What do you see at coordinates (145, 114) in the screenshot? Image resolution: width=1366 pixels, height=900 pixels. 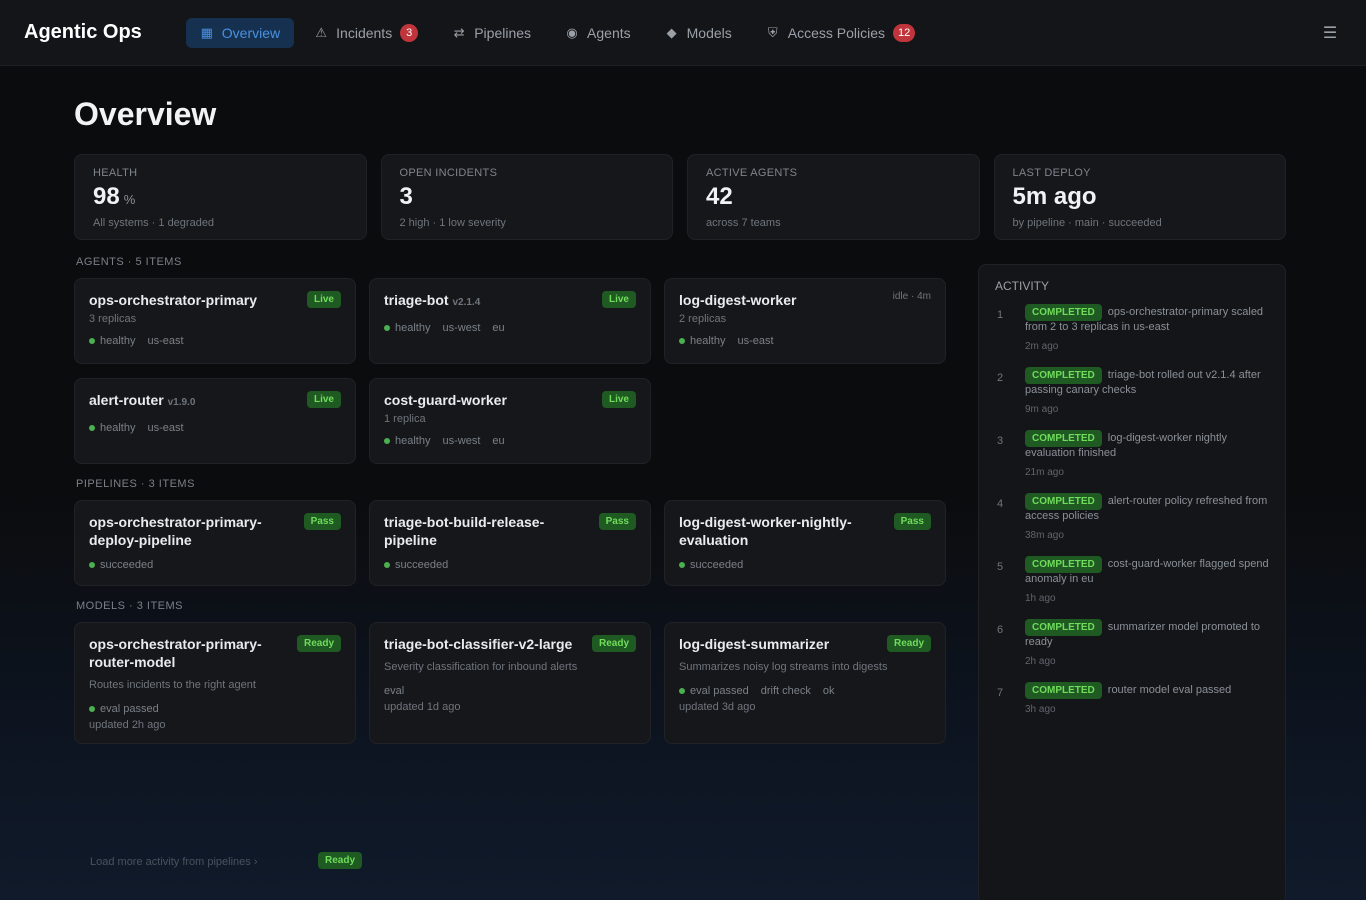 I see `page-title: Overview` at bounding box center [145, 114].